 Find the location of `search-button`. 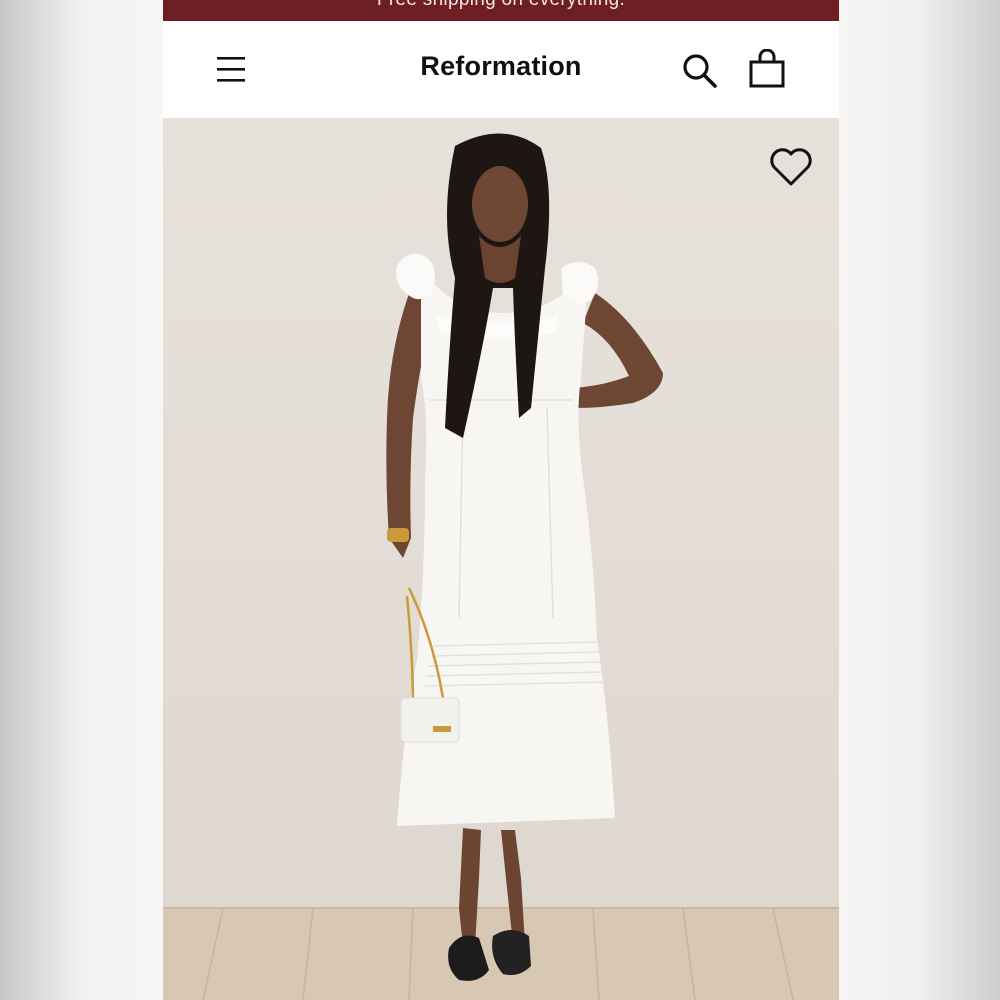

search-button is located at coordinates (700, 71).